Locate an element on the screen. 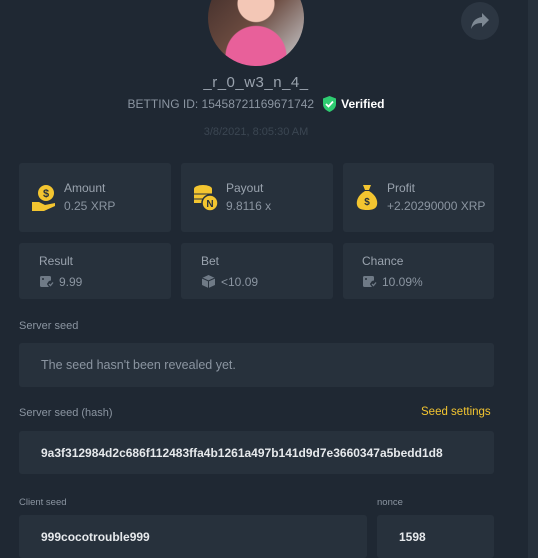 This screenshot has height=558, width=538. result-value: 9.99 is located at coordinates (71, 282).